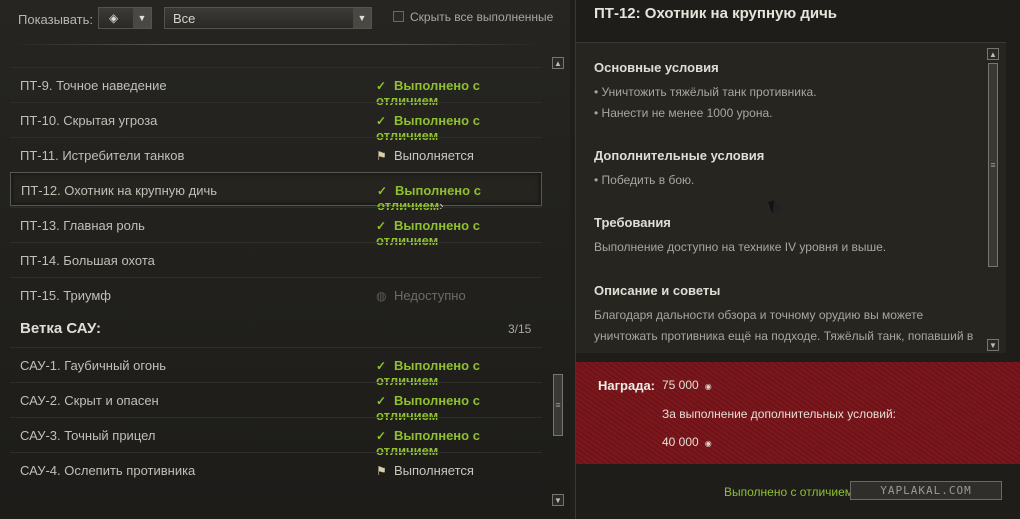 The width and height of the screenshot is (1020, 519). I want to click on mission-row: САУ-4. Ослепить противника ⚑ Выполняется, so click(276, 469).